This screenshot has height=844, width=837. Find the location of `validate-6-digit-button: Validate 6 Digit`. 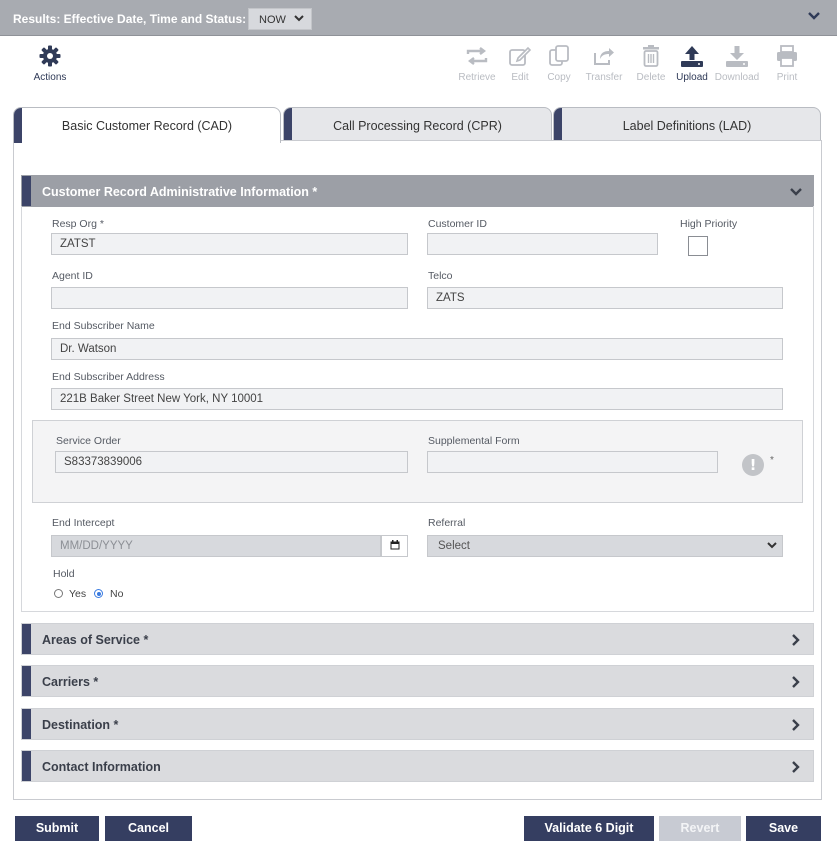

validate-6-digit-button: Validate 6 Digit is located at coordinates (589, 828).